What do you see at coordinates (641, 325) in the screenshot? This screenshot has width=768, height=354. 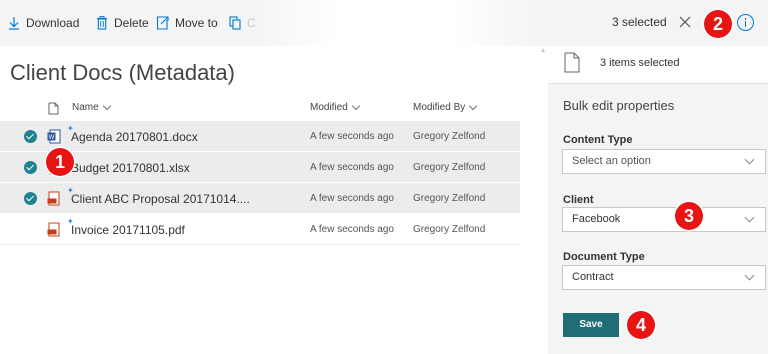 I see `callout-badge-4: 4` at bounding box center [641, 325].